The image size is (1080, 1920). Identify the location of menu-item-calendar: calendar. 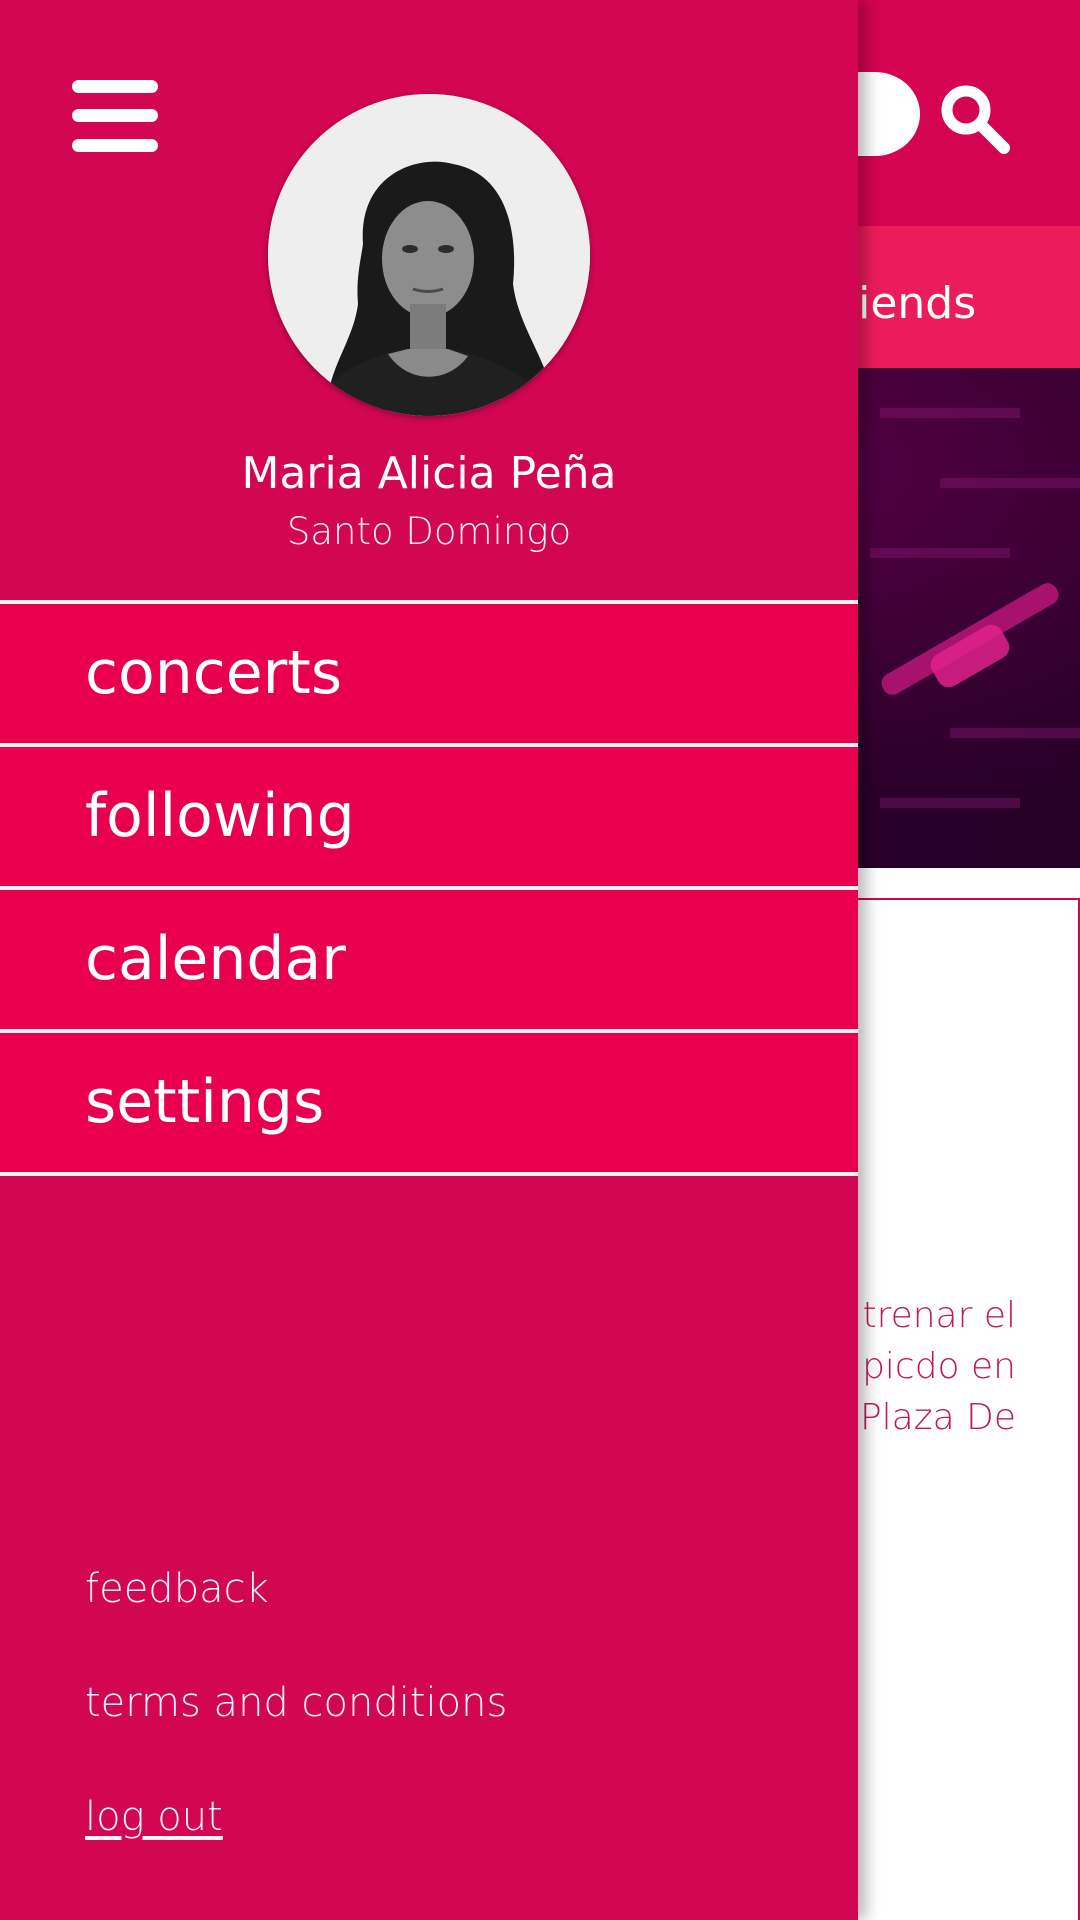
(429, 961).